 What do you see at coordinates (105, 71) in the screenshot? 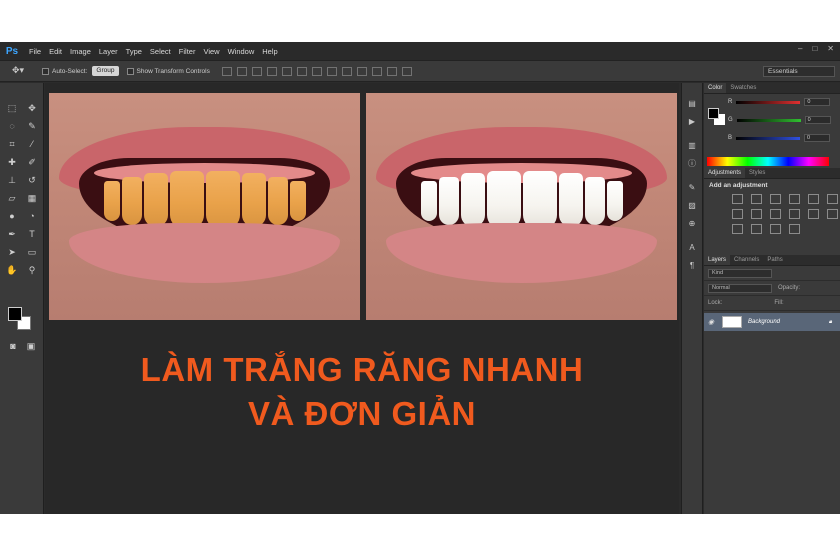
I see `auto-select-dropdown: Group` at bounding box center [105, 71].